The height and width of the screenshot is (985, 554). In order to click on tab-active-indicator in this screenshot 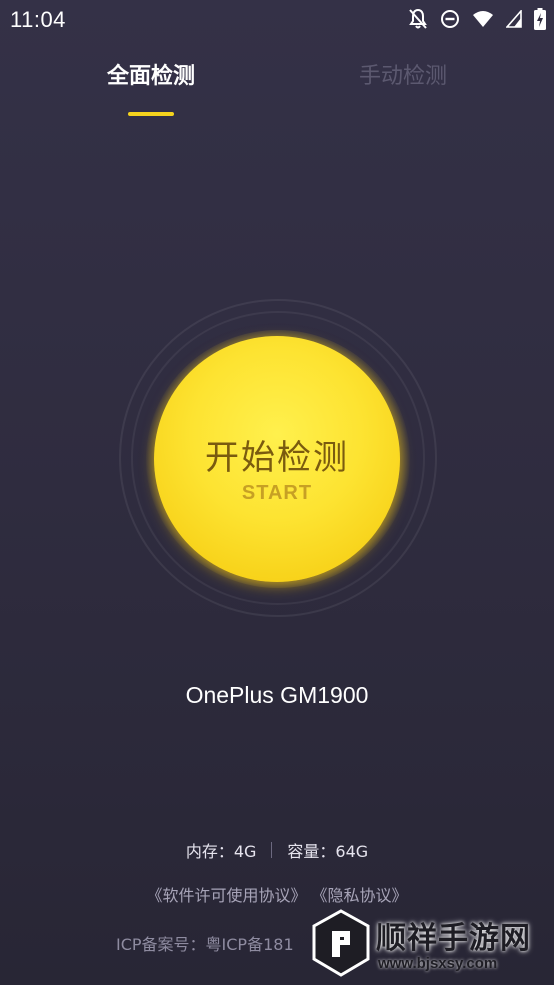, I will do `click(151, 114)`.